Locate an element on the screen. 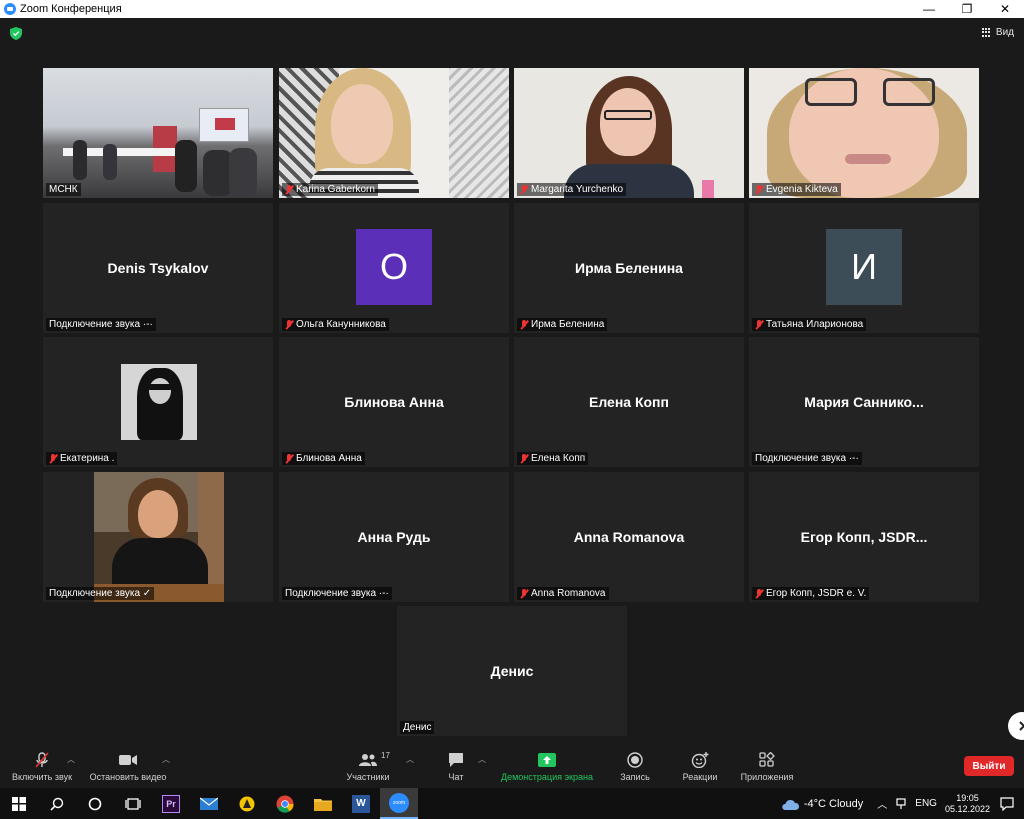 This screenshot has width=1024, height=819. cortana-icon is located at coordinates (95, 803).